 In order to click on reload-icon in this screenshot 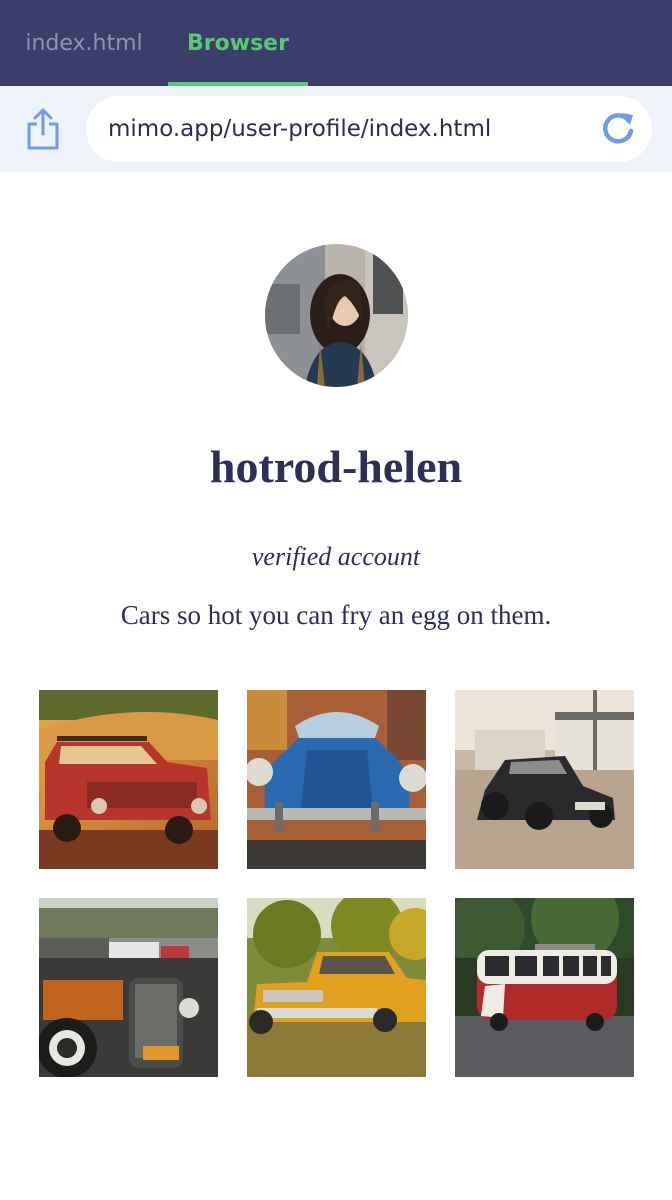, I will do `click(618, 128)`.